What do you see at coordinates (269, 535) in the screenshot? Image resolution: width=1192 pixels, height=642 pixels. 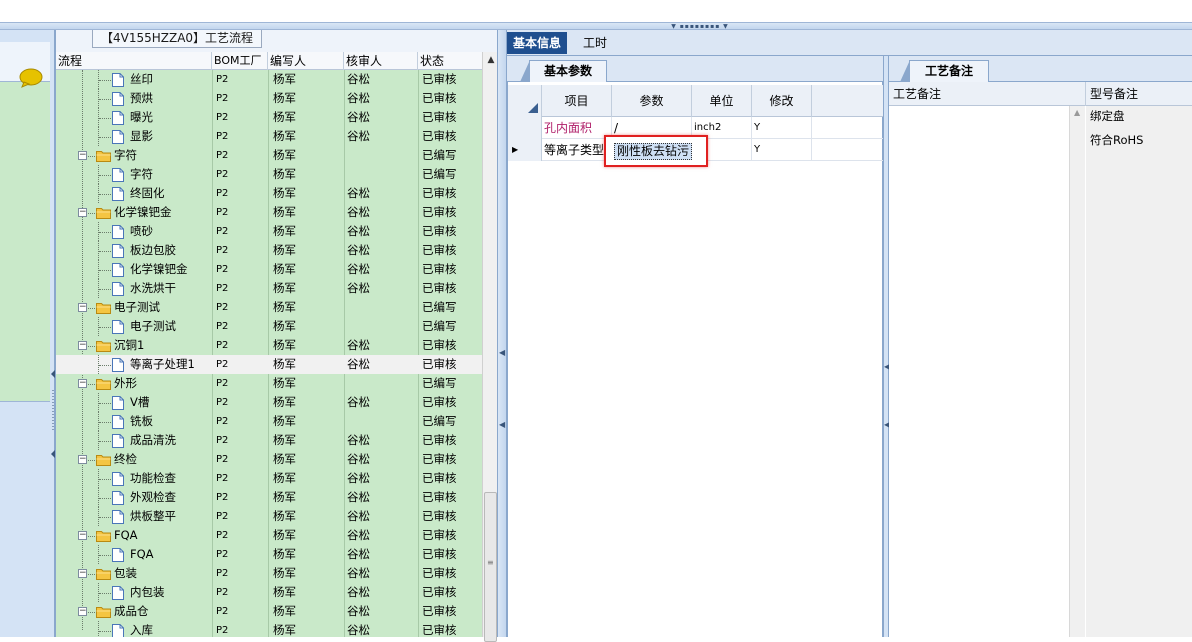 I see `tree-row: − FQA P2 杨军 谷松 已审核` at bounding box center [269, 535].